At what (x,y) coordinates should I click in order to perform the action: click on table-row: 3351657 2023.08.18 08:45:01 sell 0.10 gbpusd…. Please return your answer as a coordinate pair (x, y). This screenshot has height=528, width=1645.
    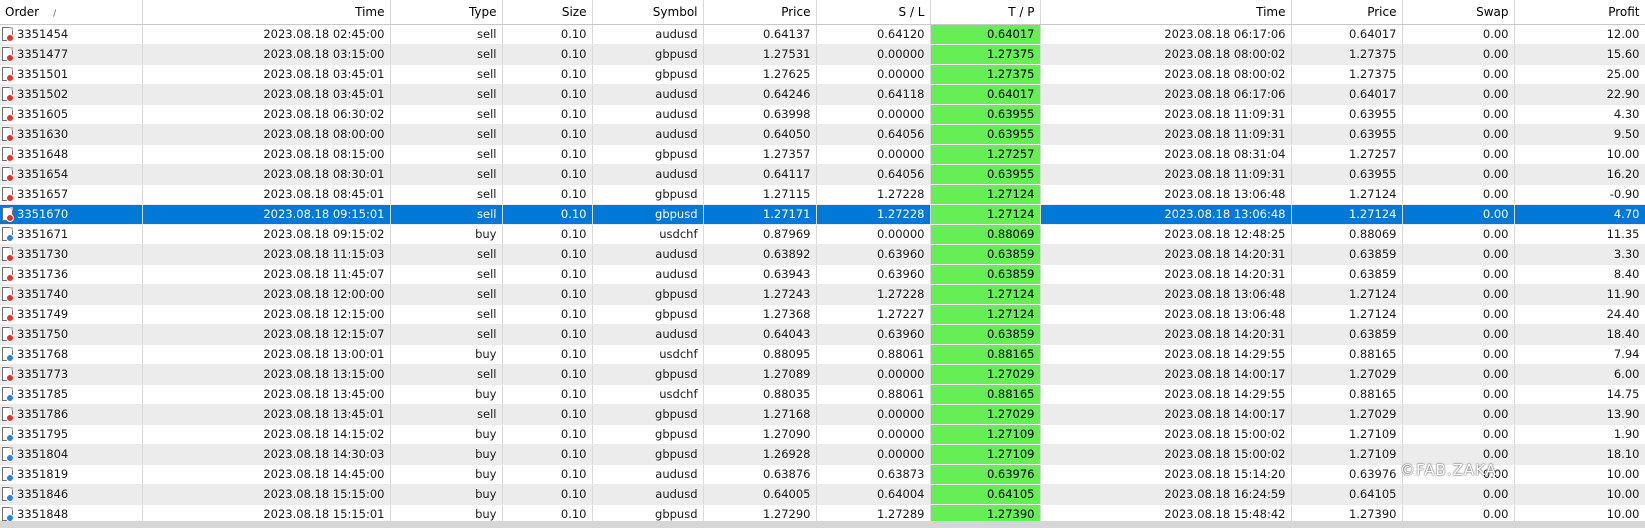
    Looking at the image, I should click on (822, 194).